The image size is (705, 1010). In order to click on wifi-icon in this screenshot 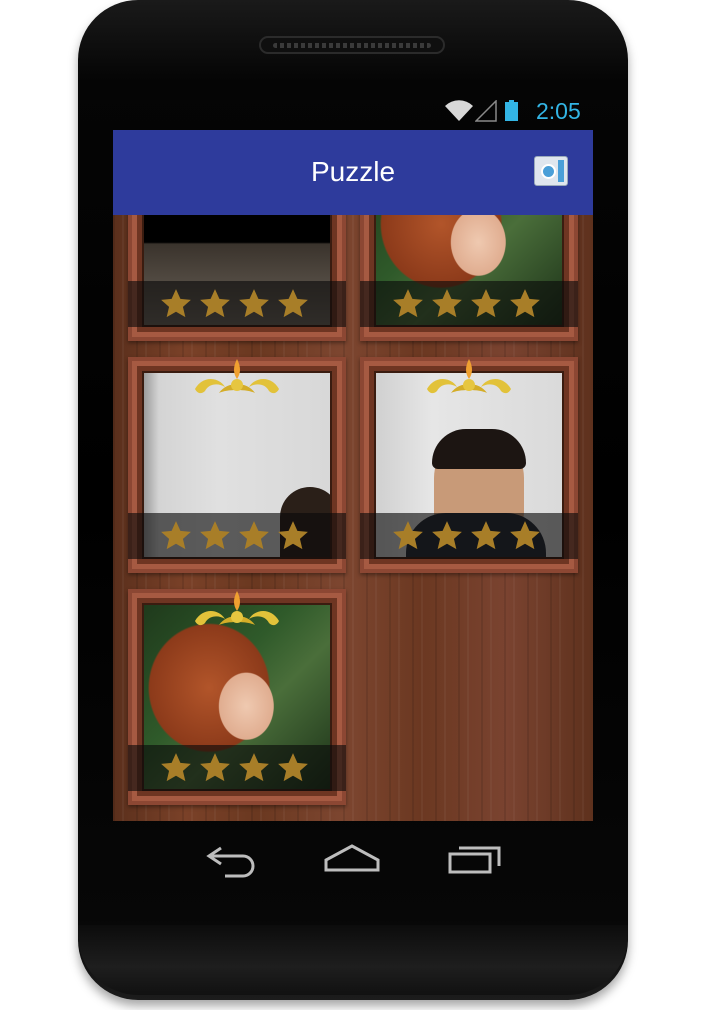, I will do `click(459, 110)`.